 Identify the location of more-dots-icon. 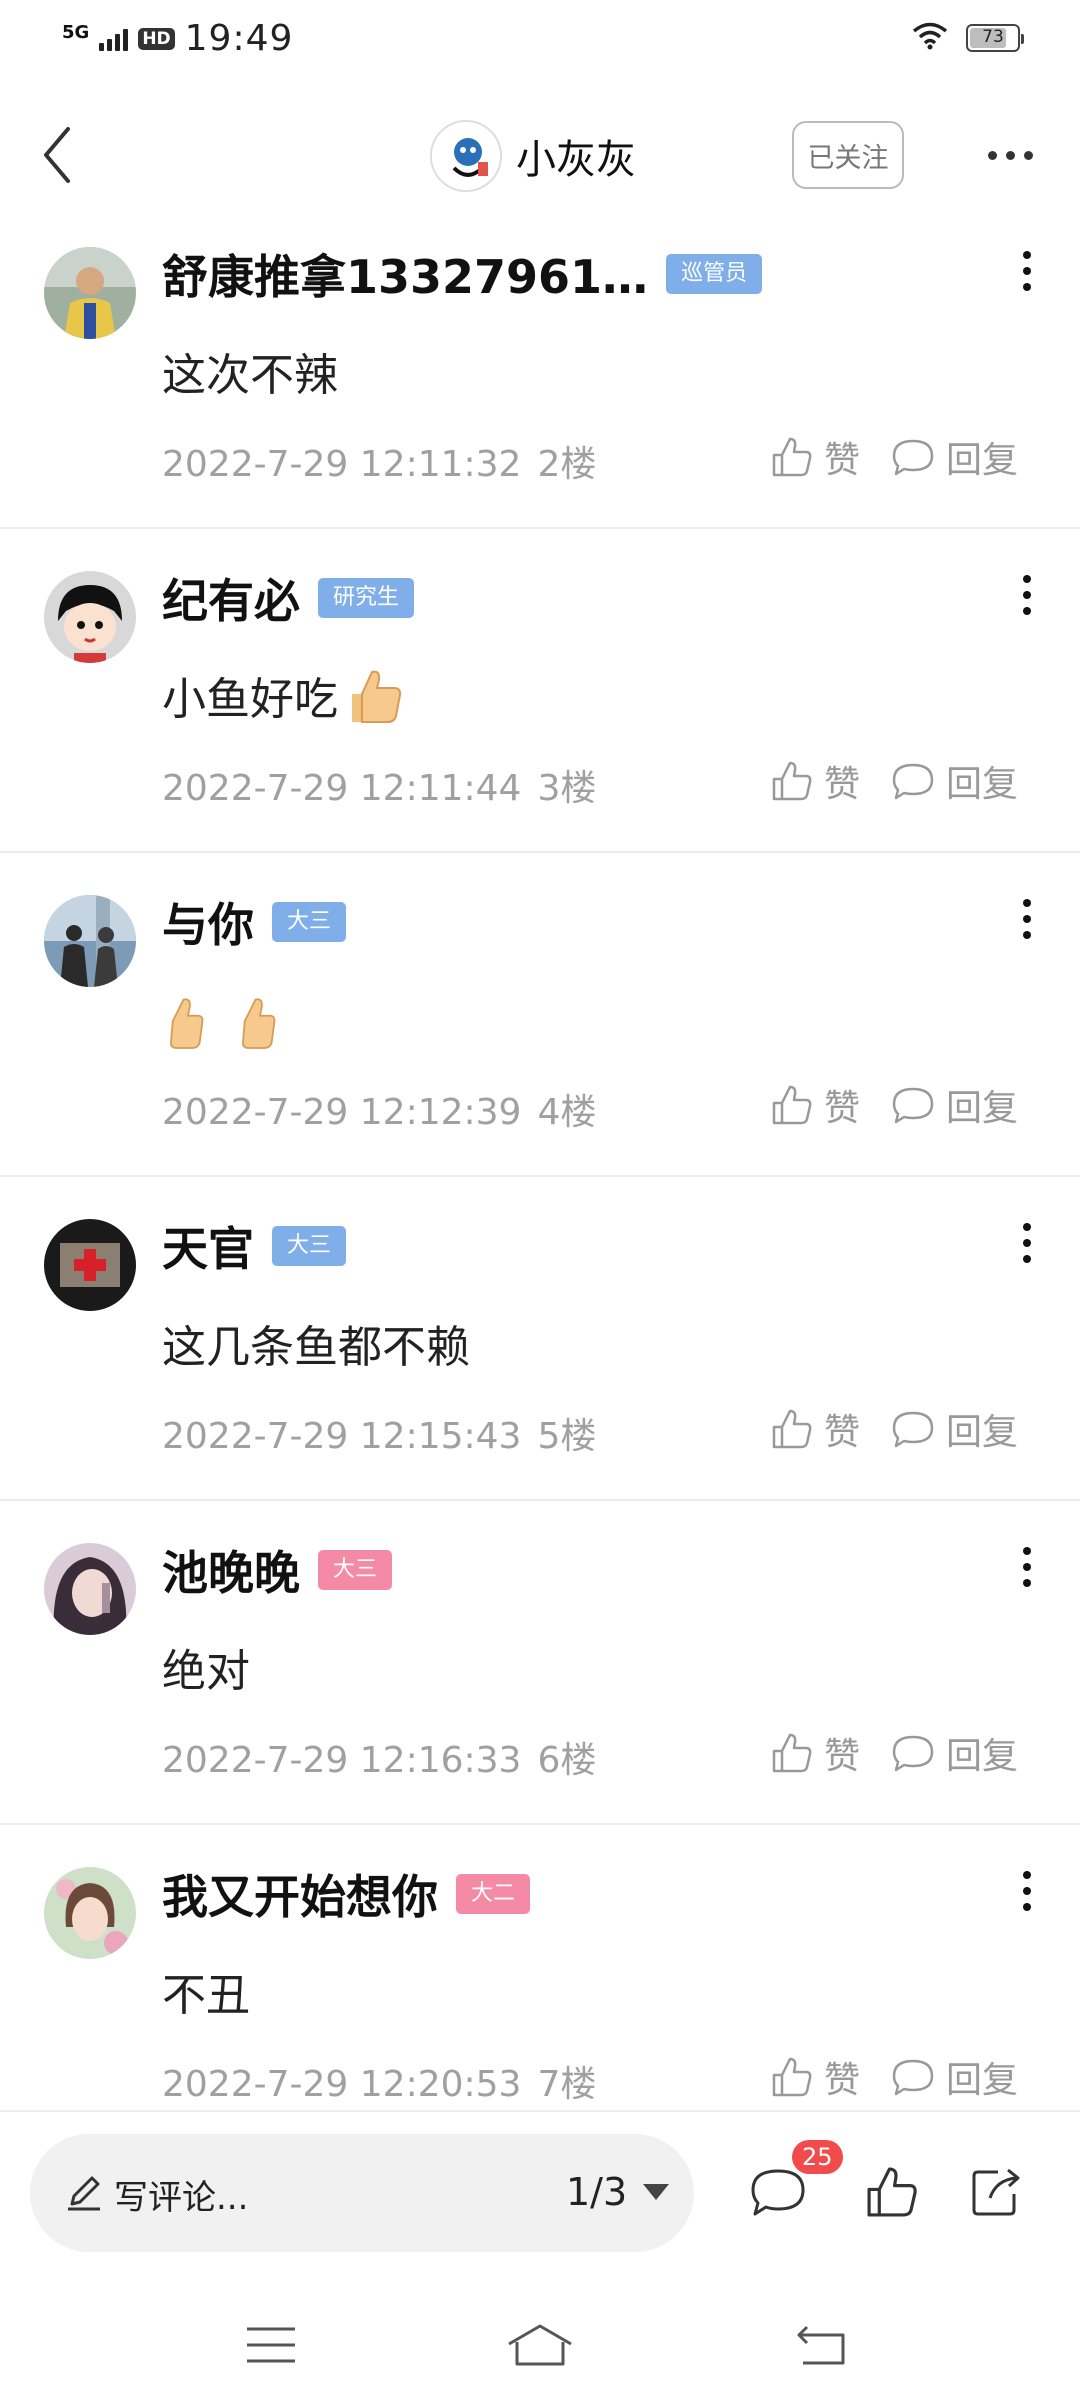
(1010, 155).